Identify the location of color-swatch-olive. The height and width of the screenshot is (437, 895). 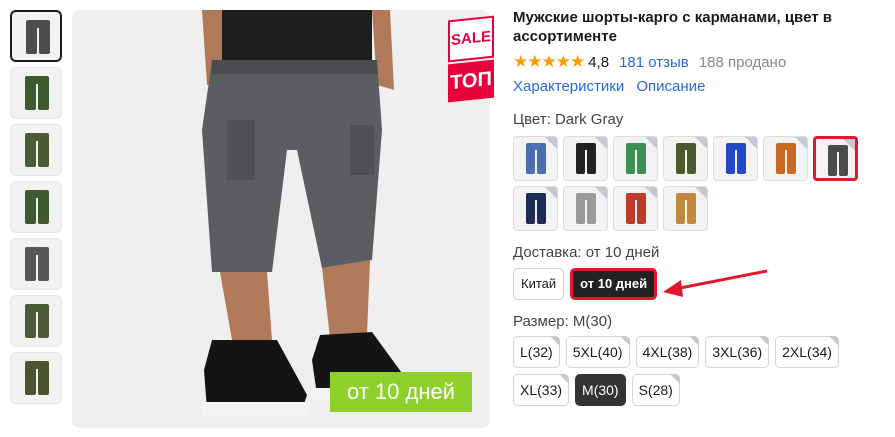
(685, 158).